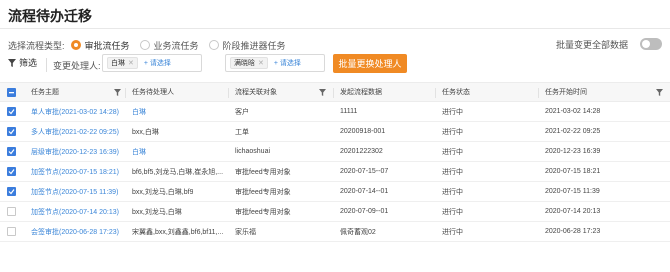  What do you see at coordinates (77, 66) in the screenshot?
I see `change-handler-label: 变更处理人:` at bounding box center [77, 66].